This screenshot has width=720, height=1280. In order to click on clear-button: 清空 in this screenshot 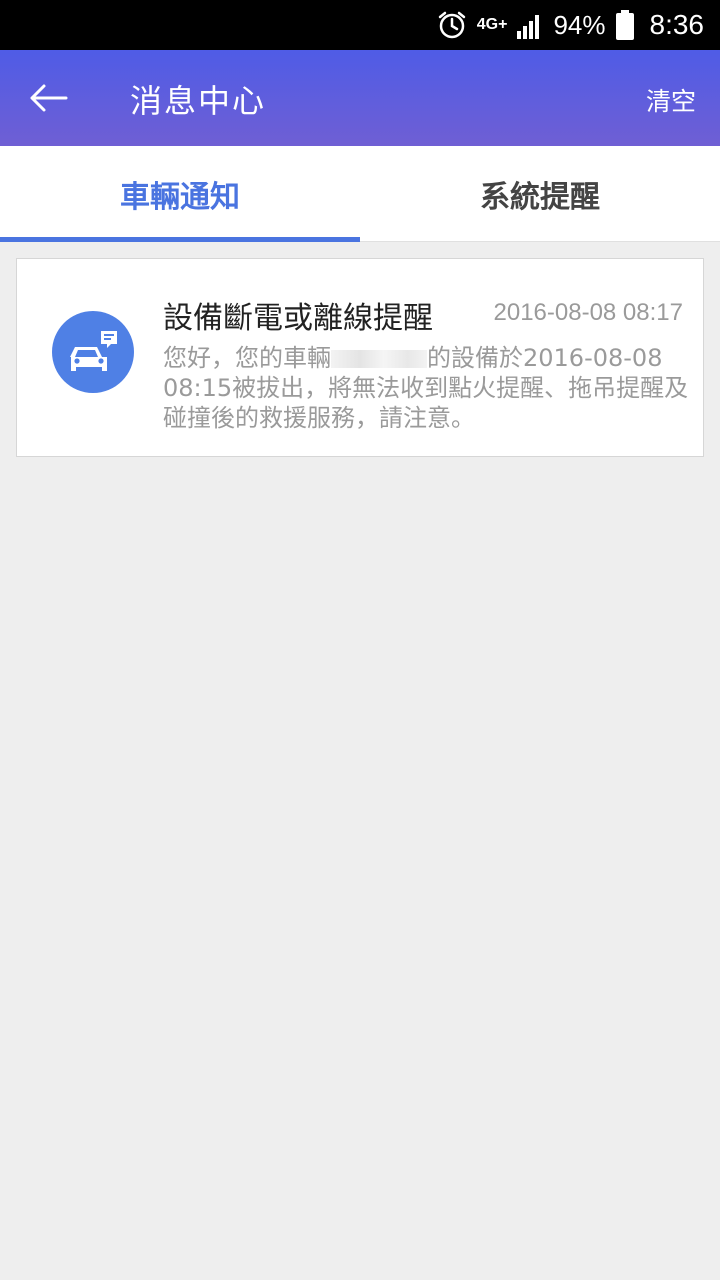, I will do `click(671, 100)`.